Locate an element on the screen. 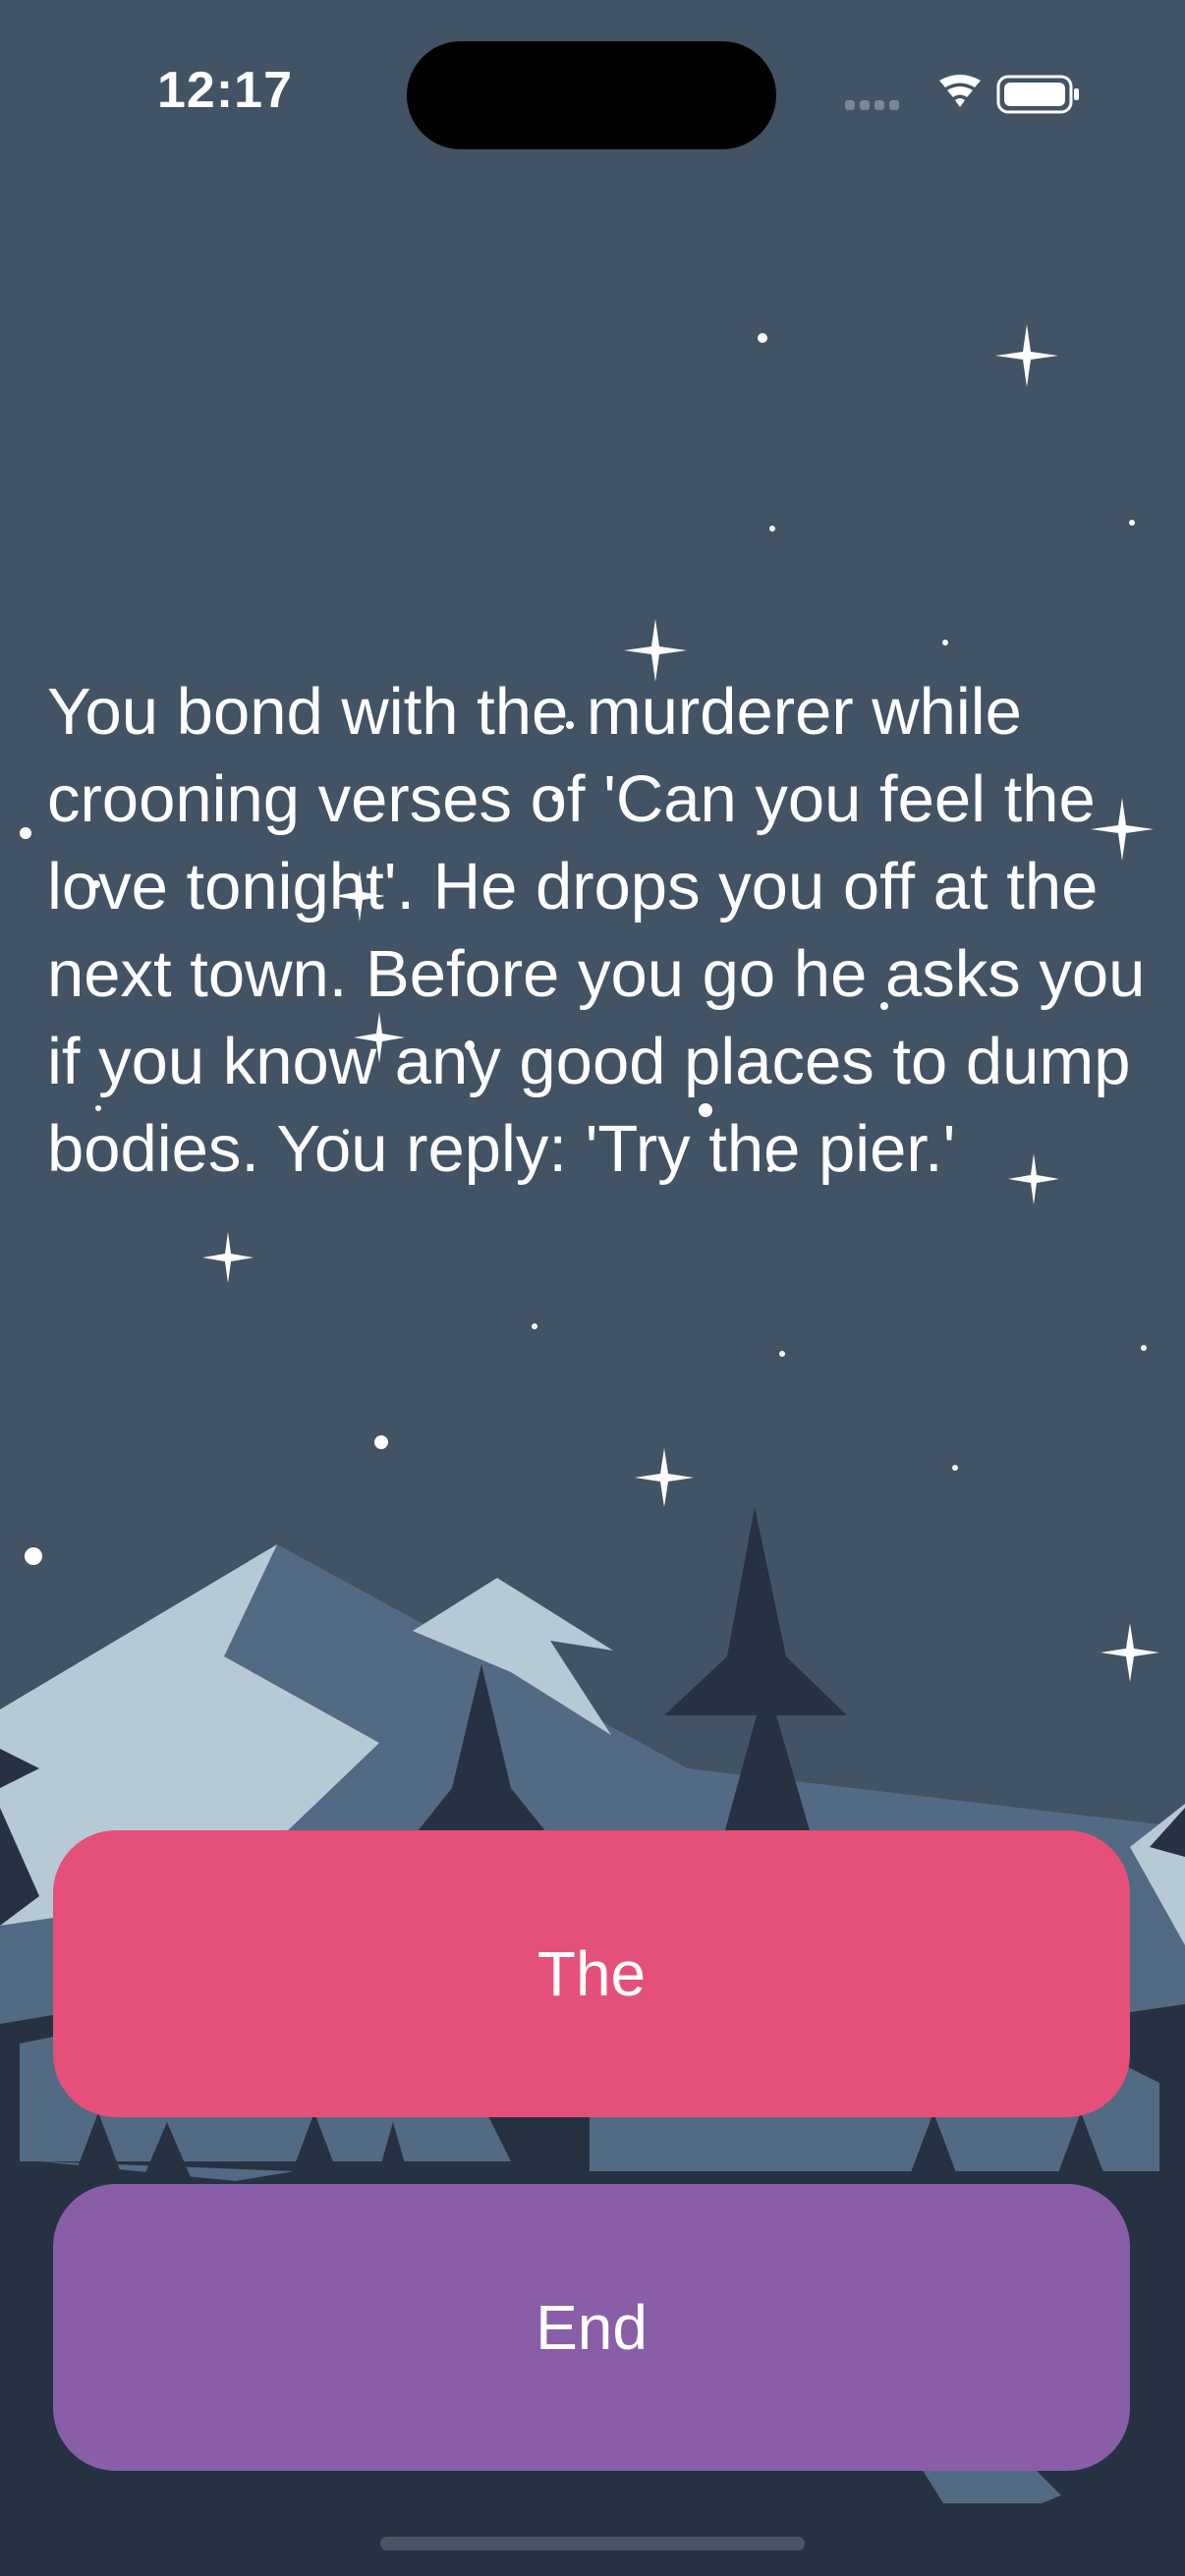  choice-label: End is located at coordinates (592, 2327).